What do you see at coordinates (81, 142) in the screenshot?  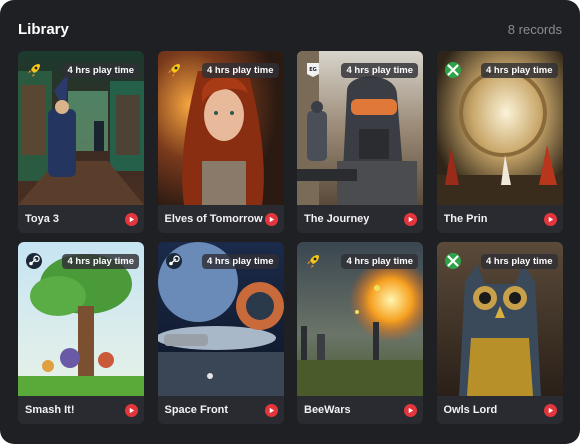 I see `game-card: 4 hrs play time Toya 3` at bounding box center [81, 142].